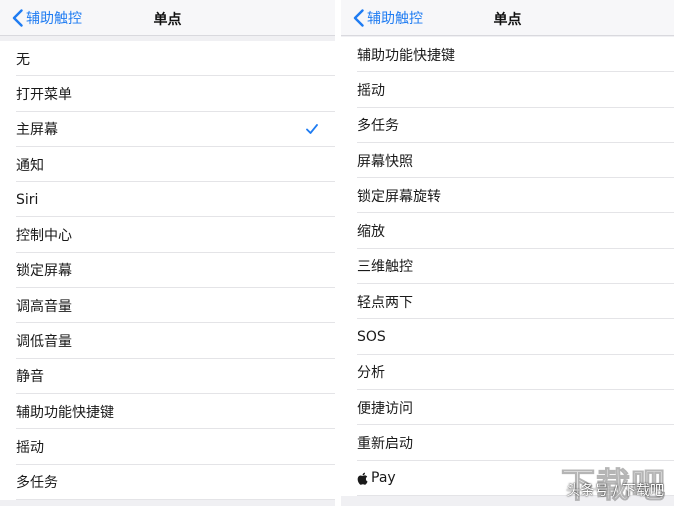  I want to click on list-item: 重新启动, so click(507, 443).